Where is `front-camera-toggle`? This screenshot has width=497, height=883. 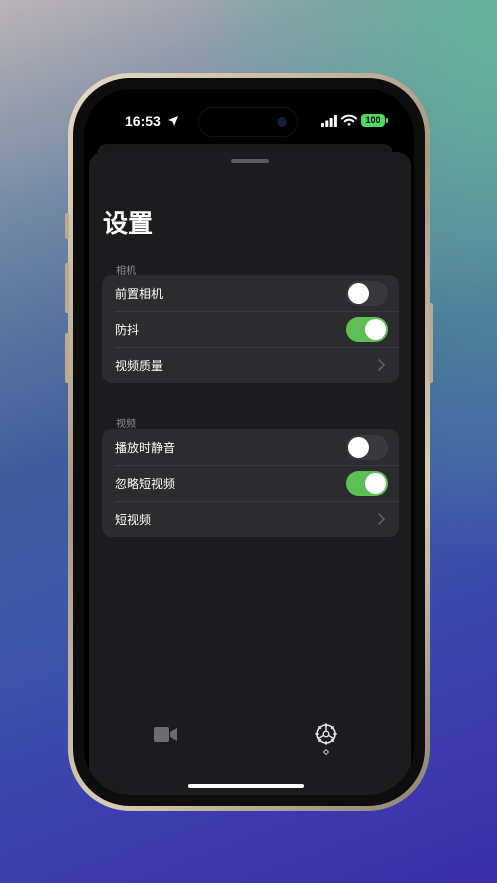
front-camera-toggle is located at coordinates (367, 293).